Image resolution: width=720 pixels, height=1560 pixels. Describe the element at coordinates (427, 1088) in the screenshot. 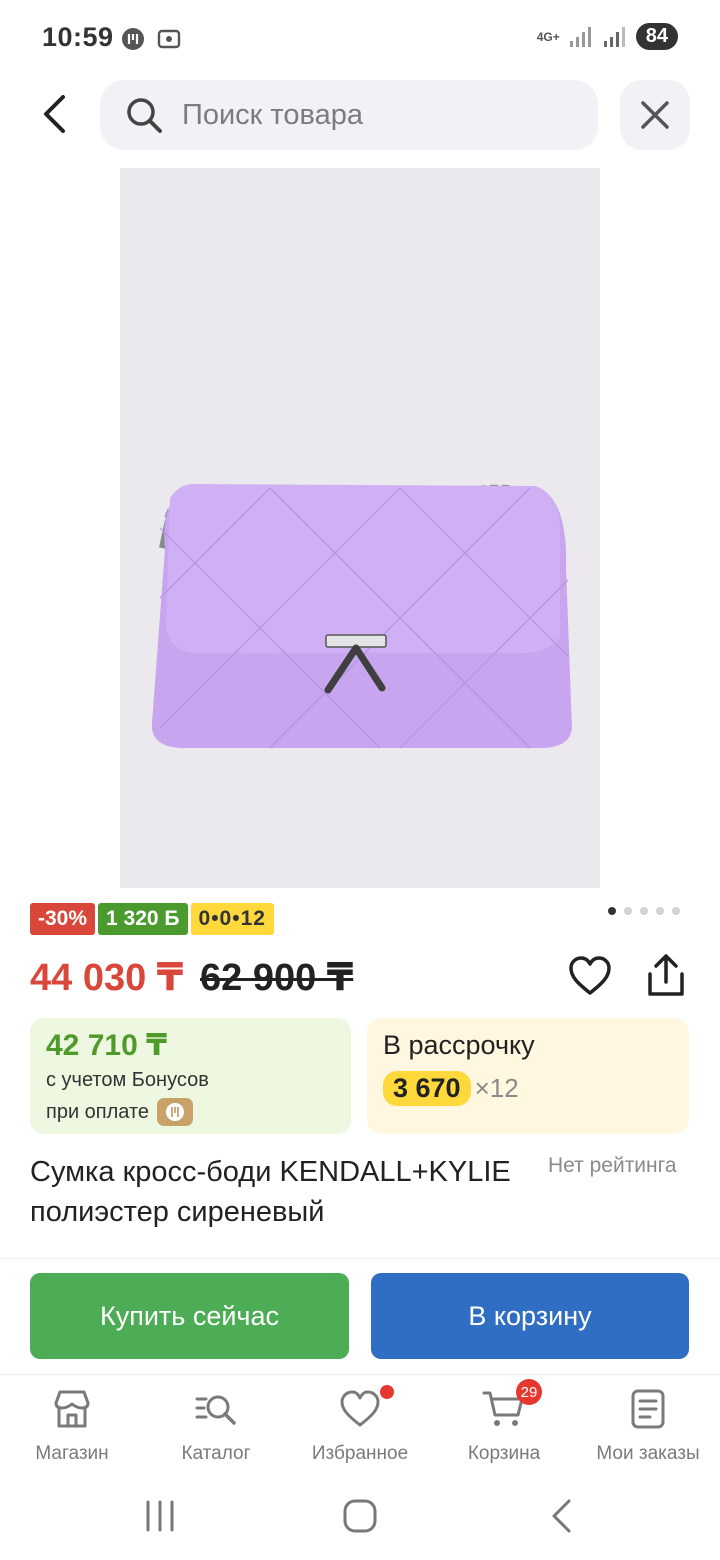

I see `installment-amount: 3 670` at that location.